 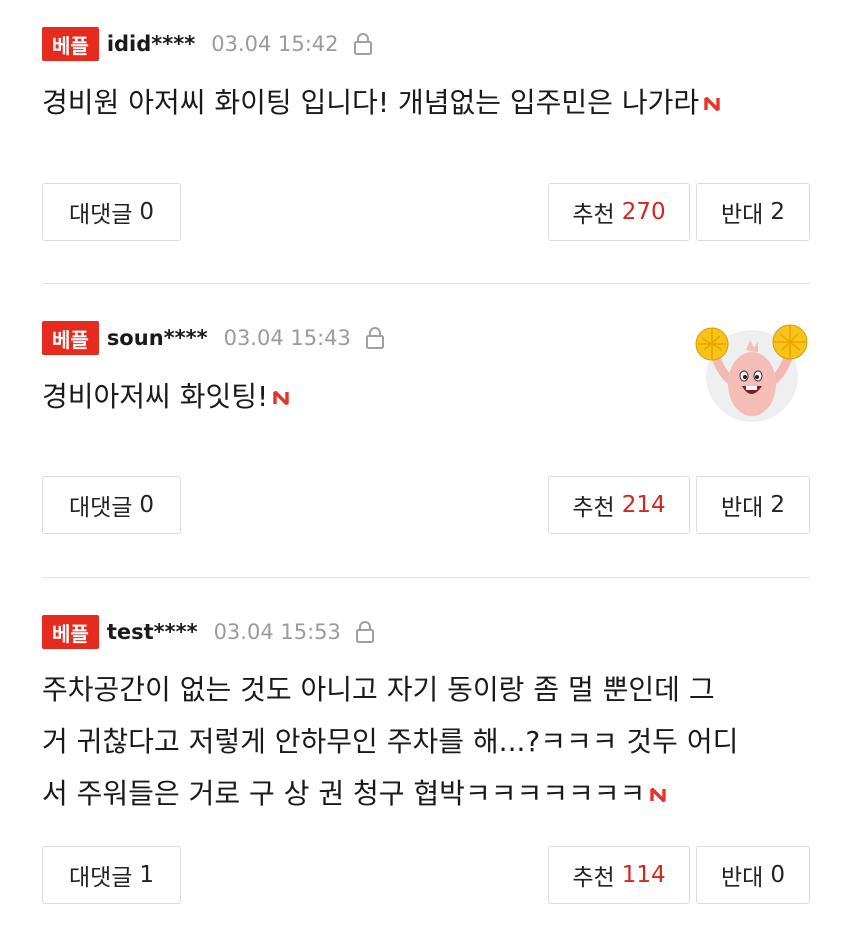 What do you see at coordinates (777, 875) in the screenshot?
I see `oppose-count: 0` at bounding box center [777, 875].